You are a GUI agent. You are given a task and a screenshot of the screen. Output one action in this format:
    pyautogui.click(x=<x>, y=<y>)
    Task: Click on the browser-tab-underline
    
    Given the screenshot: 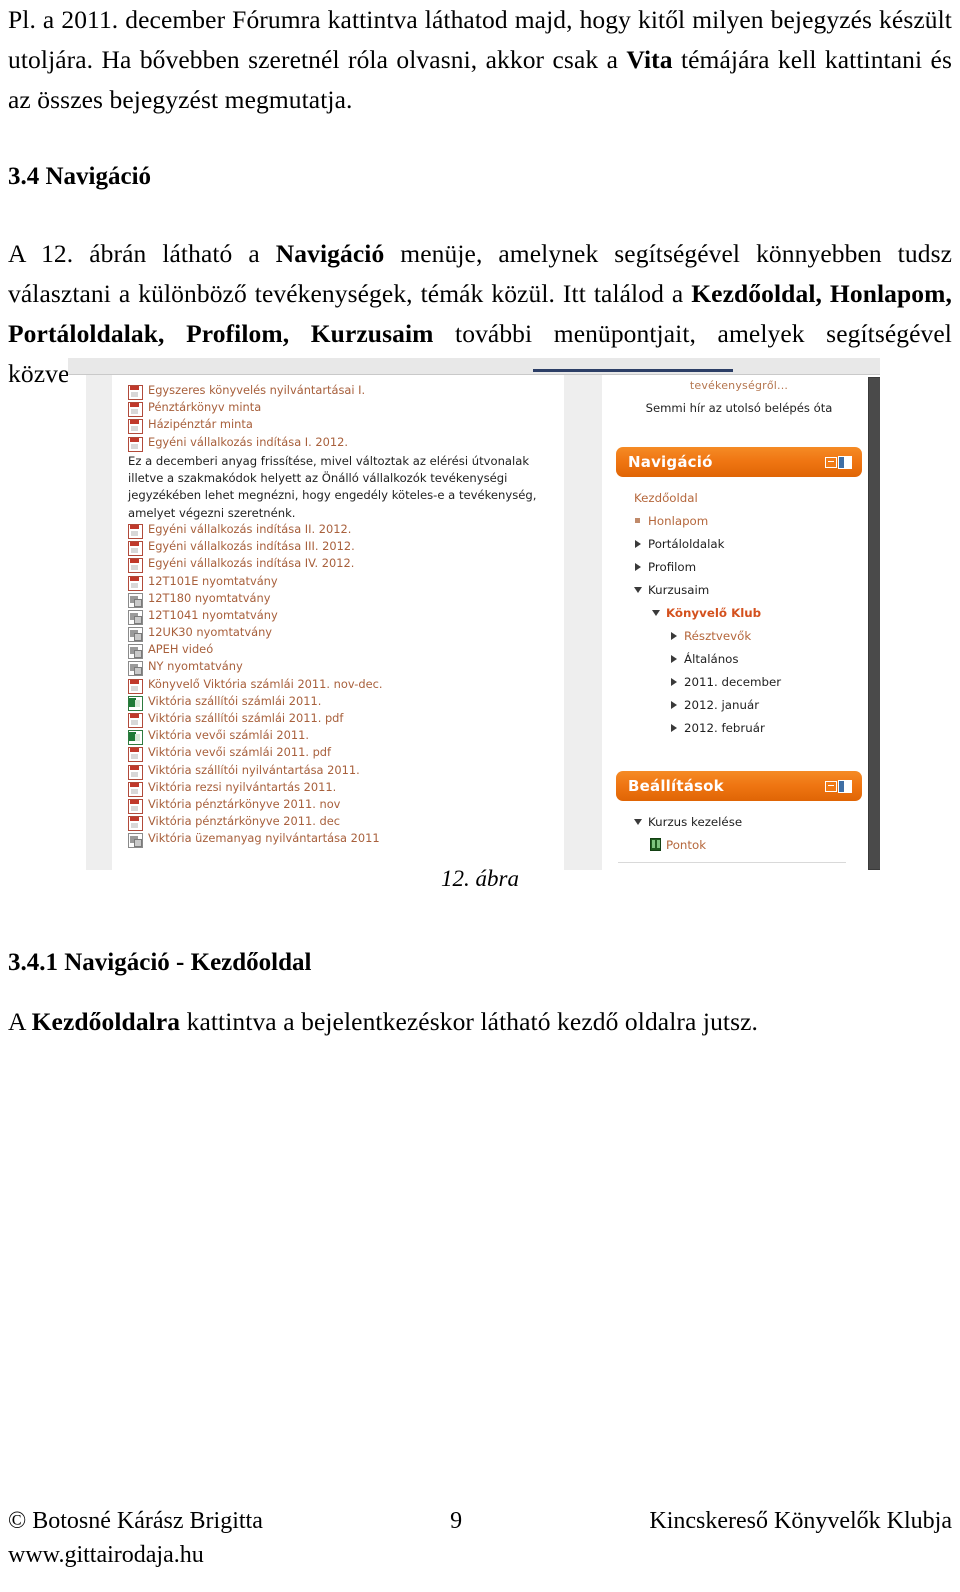 What is the action you would take?
    pyautogui.click(x=633, y=370)
    